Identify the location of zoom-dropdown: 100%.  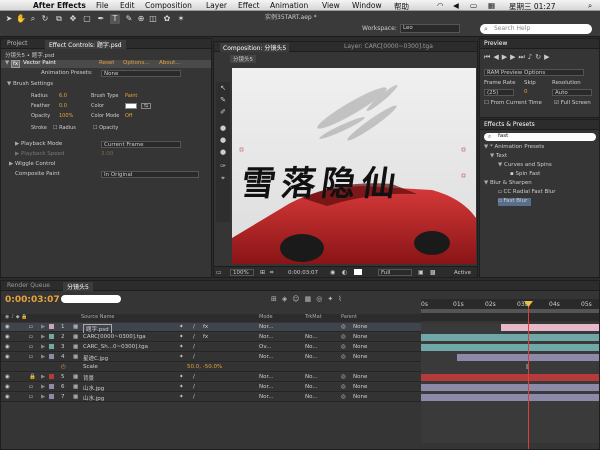
(242, 272).